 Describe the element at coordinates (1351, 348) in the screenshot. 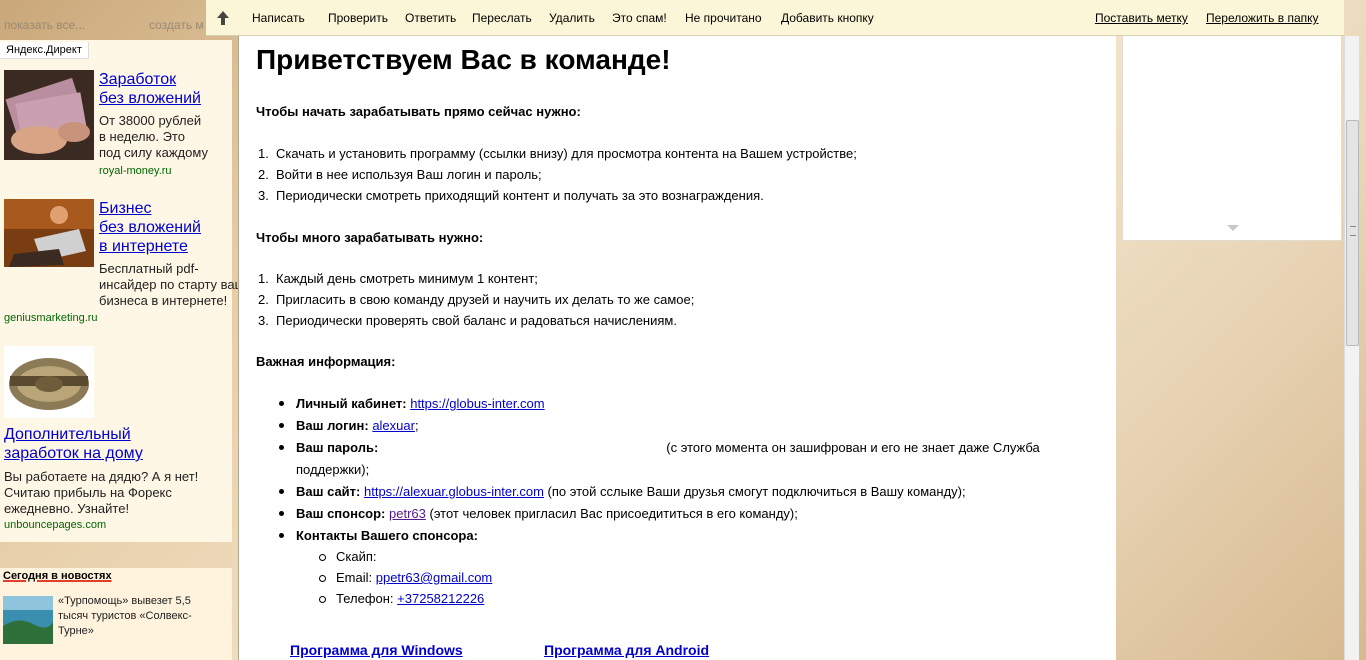

I see `scrollbar` at that location.